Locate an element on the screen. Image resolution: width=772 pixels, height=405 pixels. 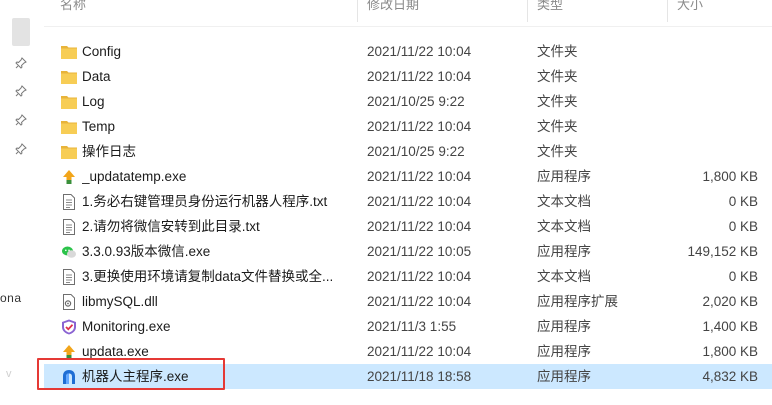
nav-item-label-partial: ona is located at coordinates (11, 298).